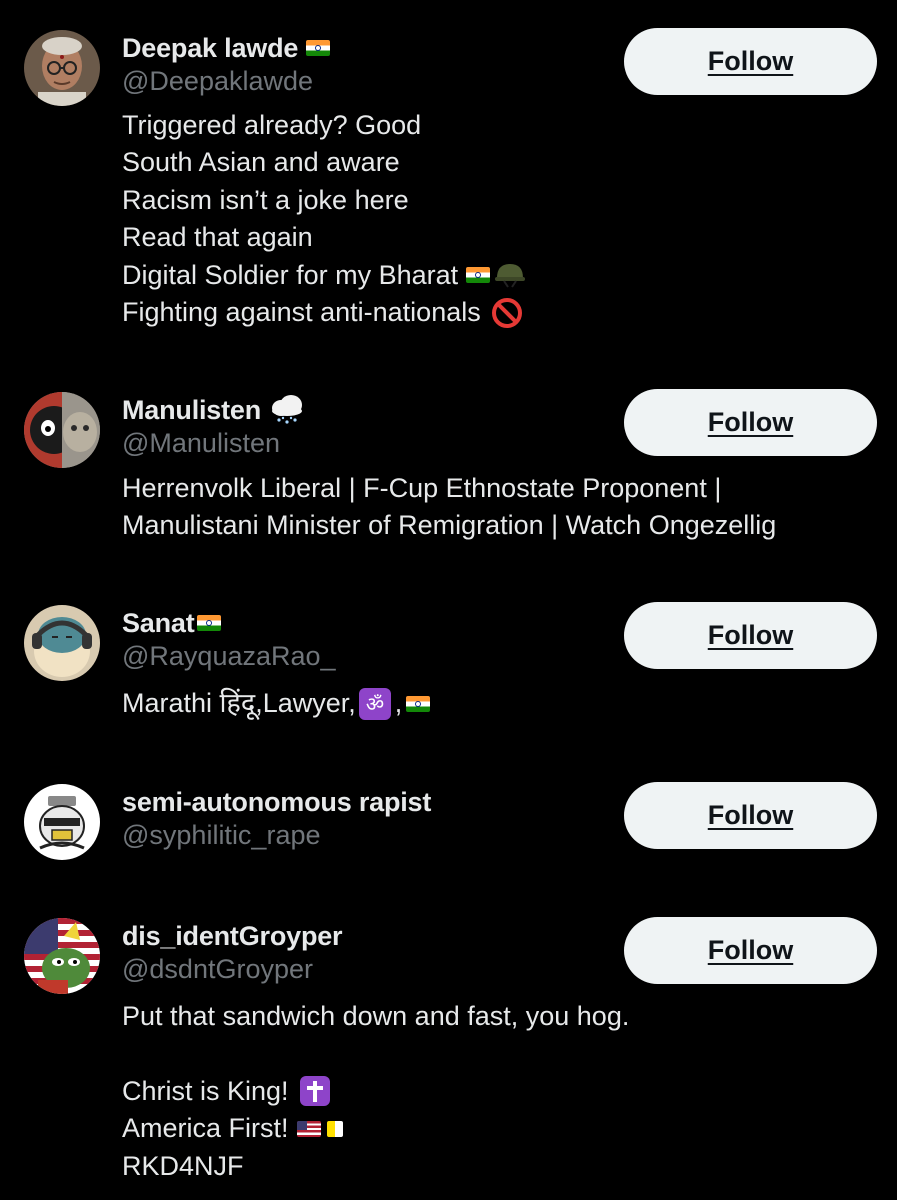 The image size is (897, 1200). I want to click on bio-line: Christ is King!, so click(375, 1091).